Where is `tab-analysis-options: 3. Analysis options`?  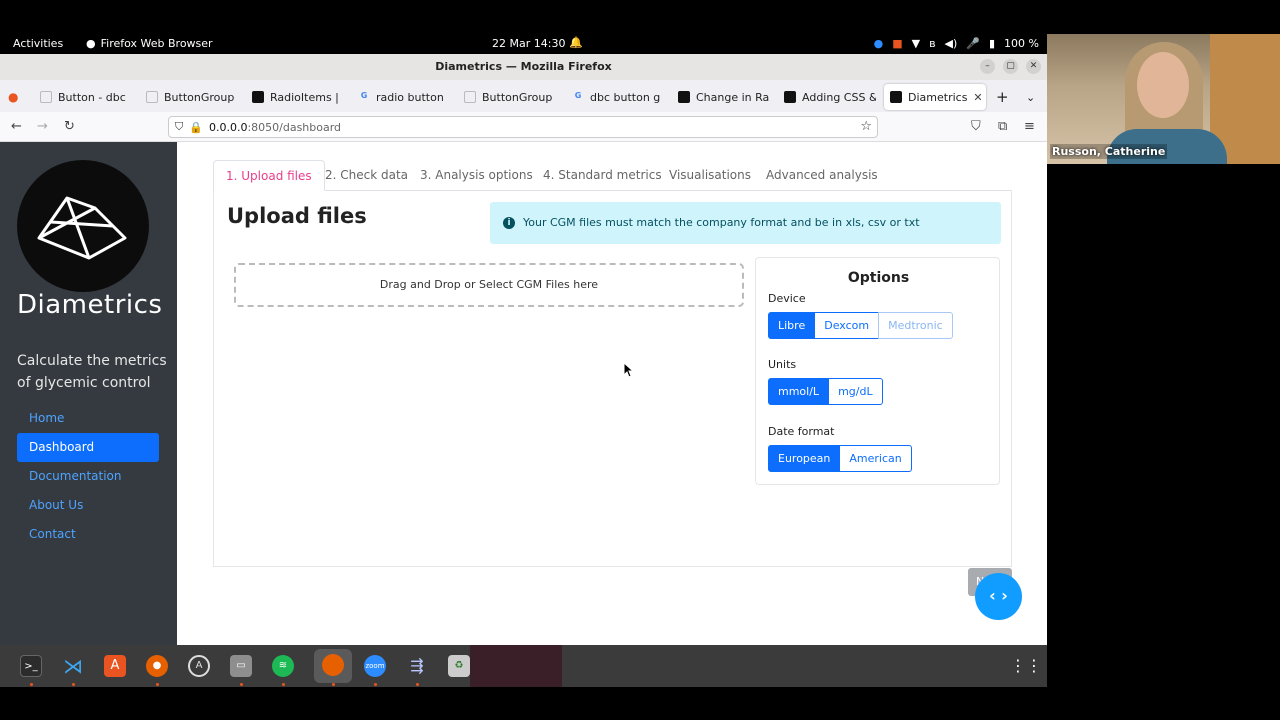 tab-analysis-options: 3. Analysis options is located at coordinates (476, 175).